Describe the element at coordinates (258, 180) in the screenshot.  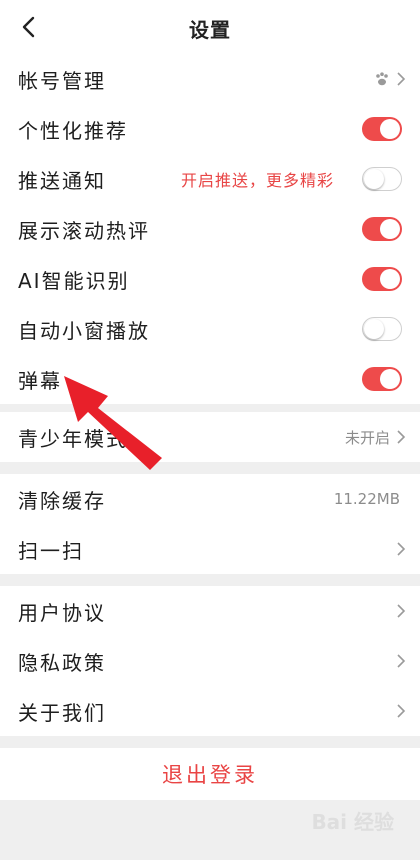
I see `push-hint-text: 开启推送，更多精彩` at that location.